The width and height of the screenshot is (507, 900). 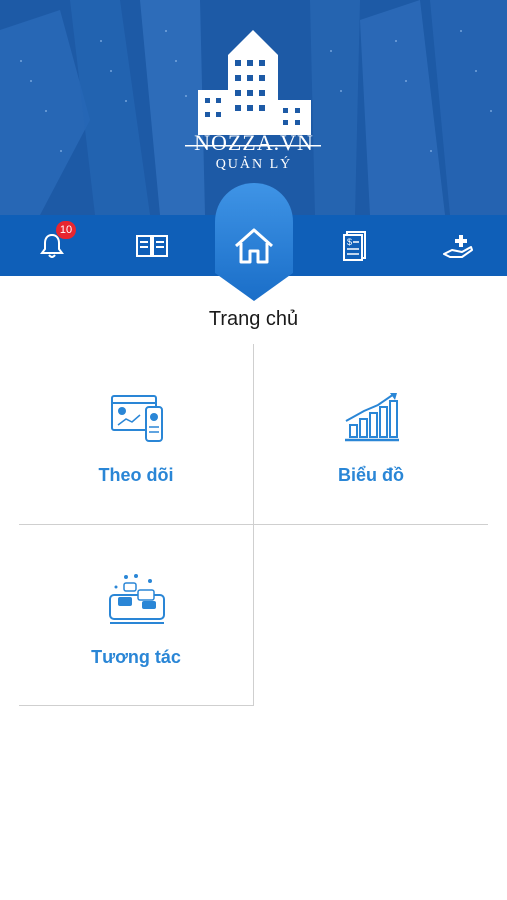 I want to click on nav-home-button, so click(x=254, y=246).